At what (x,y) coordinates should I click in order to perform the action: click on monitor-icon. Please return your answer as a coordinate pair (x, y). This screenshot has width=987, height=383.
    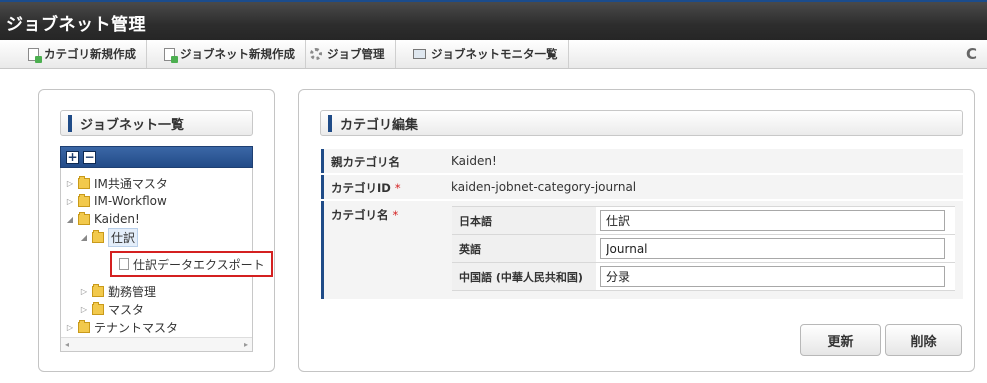
    Looking at the image, I should click on (419, 54).